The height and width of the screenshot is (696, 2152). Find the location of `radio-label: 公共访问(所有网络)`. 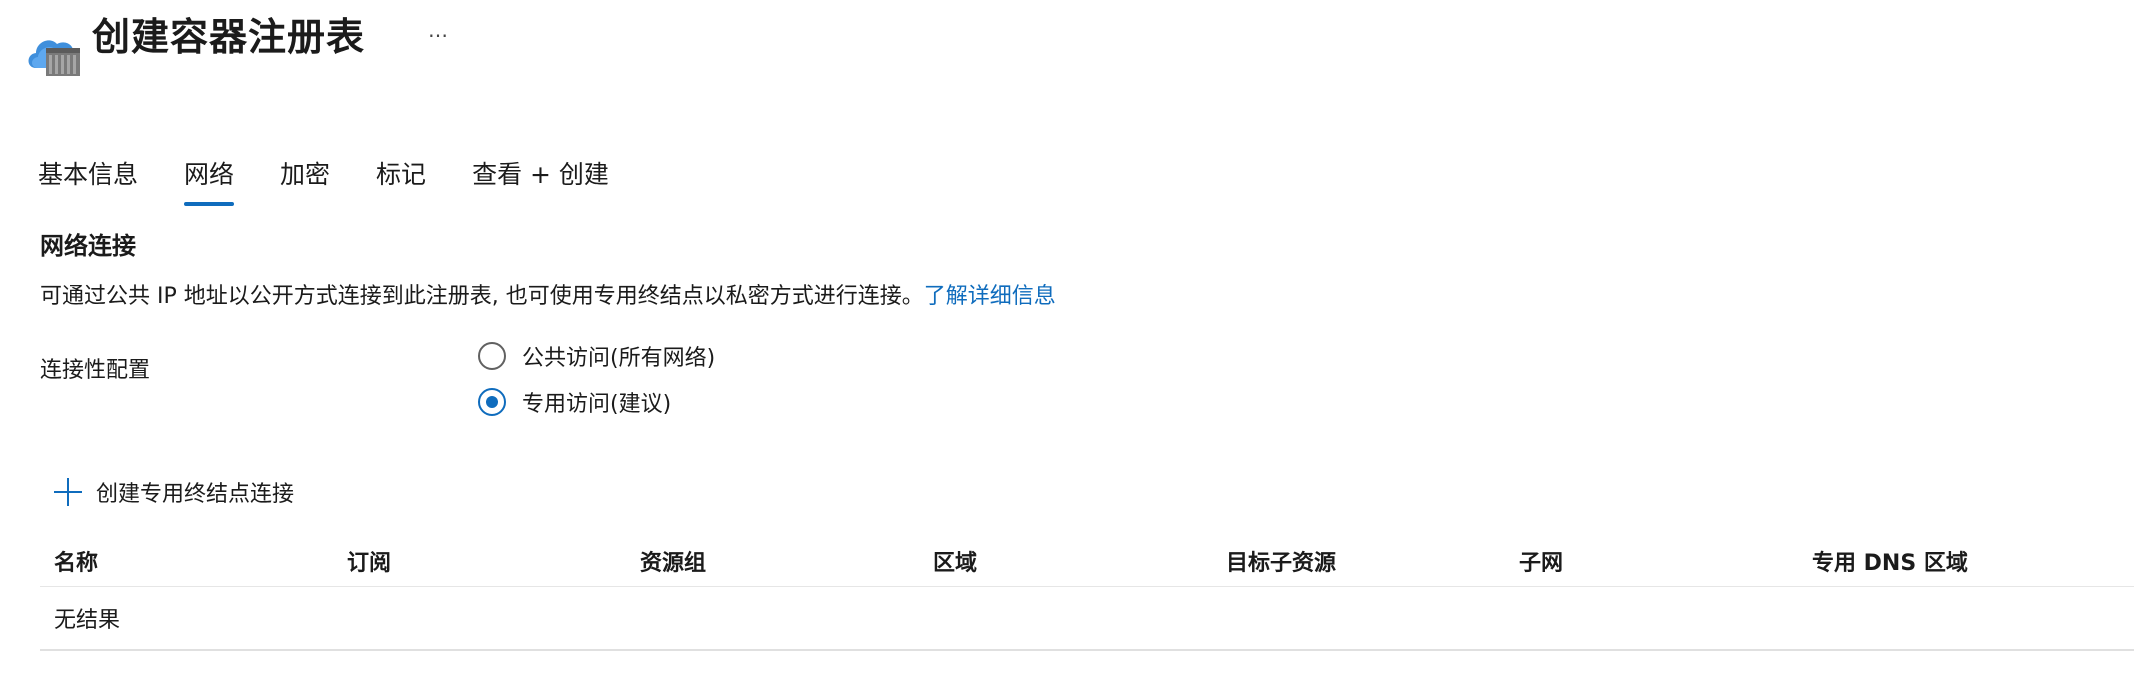

radio-label: 公共访问(所有网络) is located at coordinates (619, 358).